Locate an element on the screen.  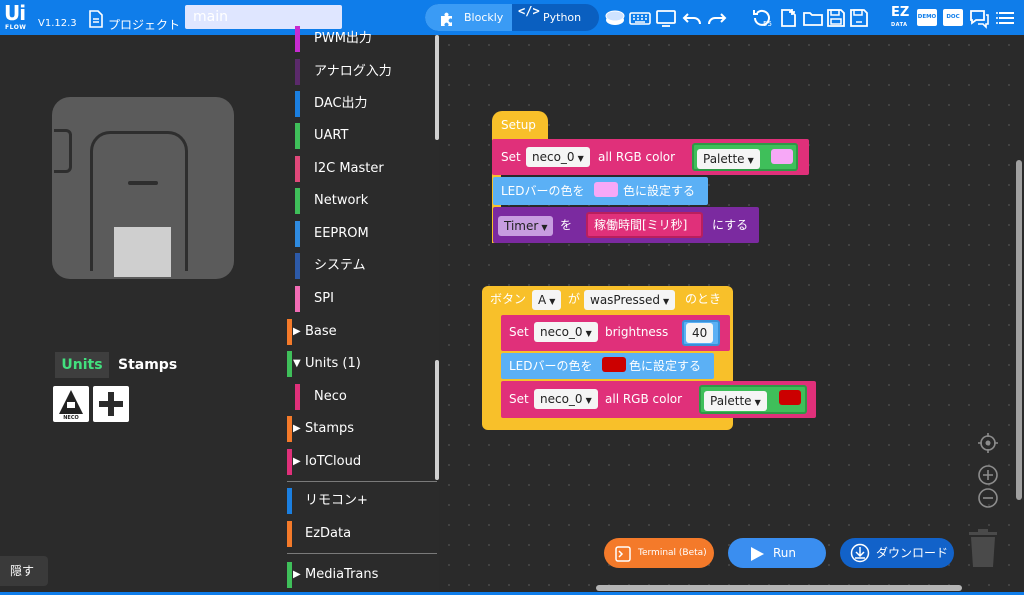
category-item: システム is located at coordinates (362, 266).